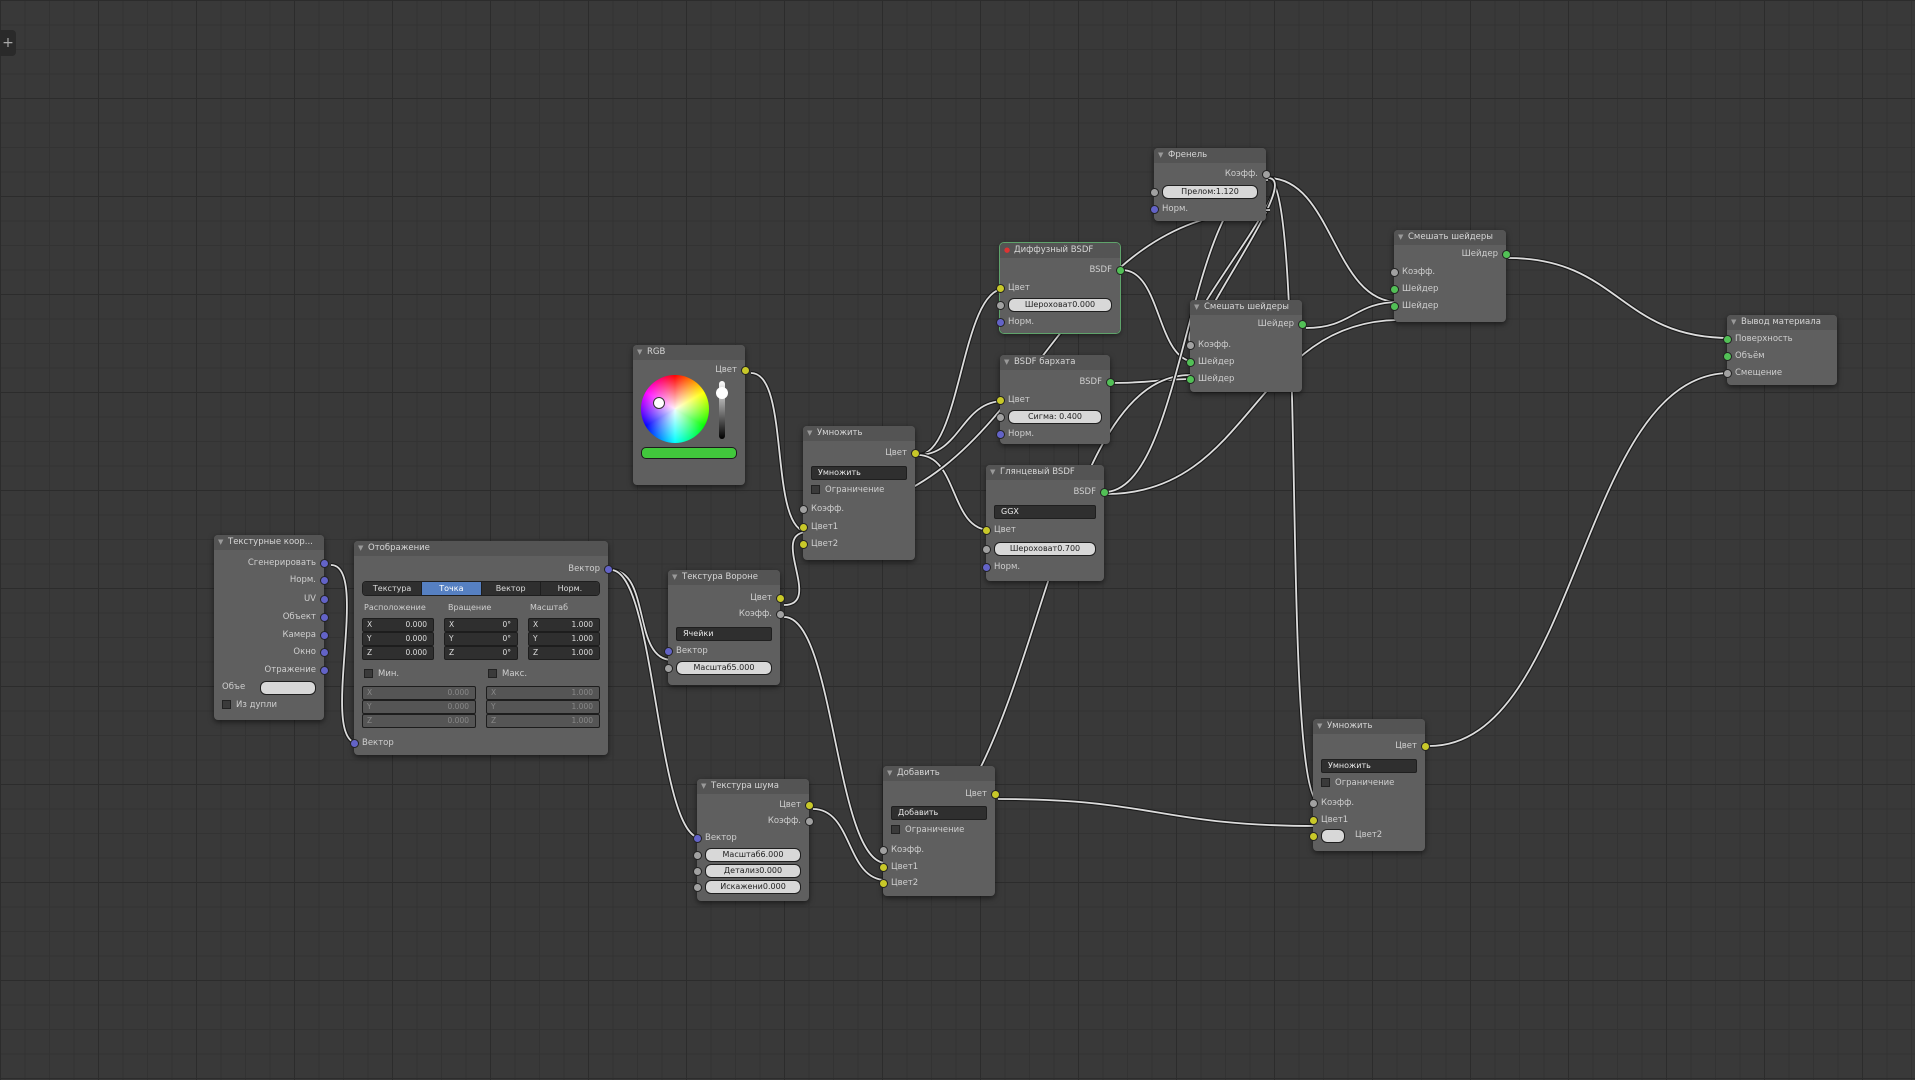 Image resolution: width=1915 pixels, height=1080 pixels. I want to click on roughness-field: Шероховат0.000, so click(1060, 305).